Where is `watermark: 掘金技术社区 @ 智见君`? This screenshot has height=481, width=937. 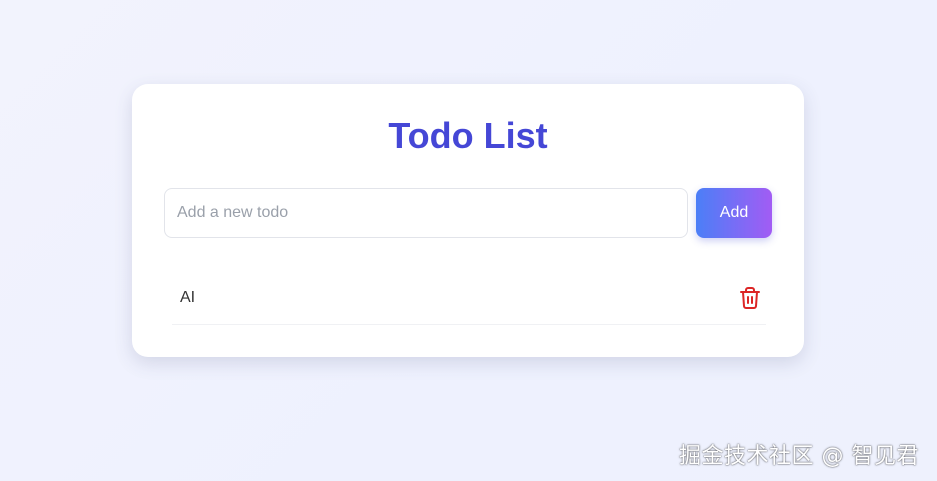
watermark: 掘金技术社区 @ 智见君 is located at coordinates (799, 456).